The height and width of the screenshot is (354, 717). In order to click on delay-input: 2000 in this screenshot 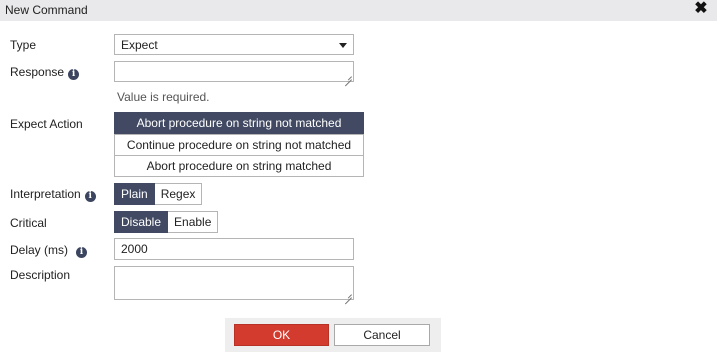, I will do `click(234, 249)`.